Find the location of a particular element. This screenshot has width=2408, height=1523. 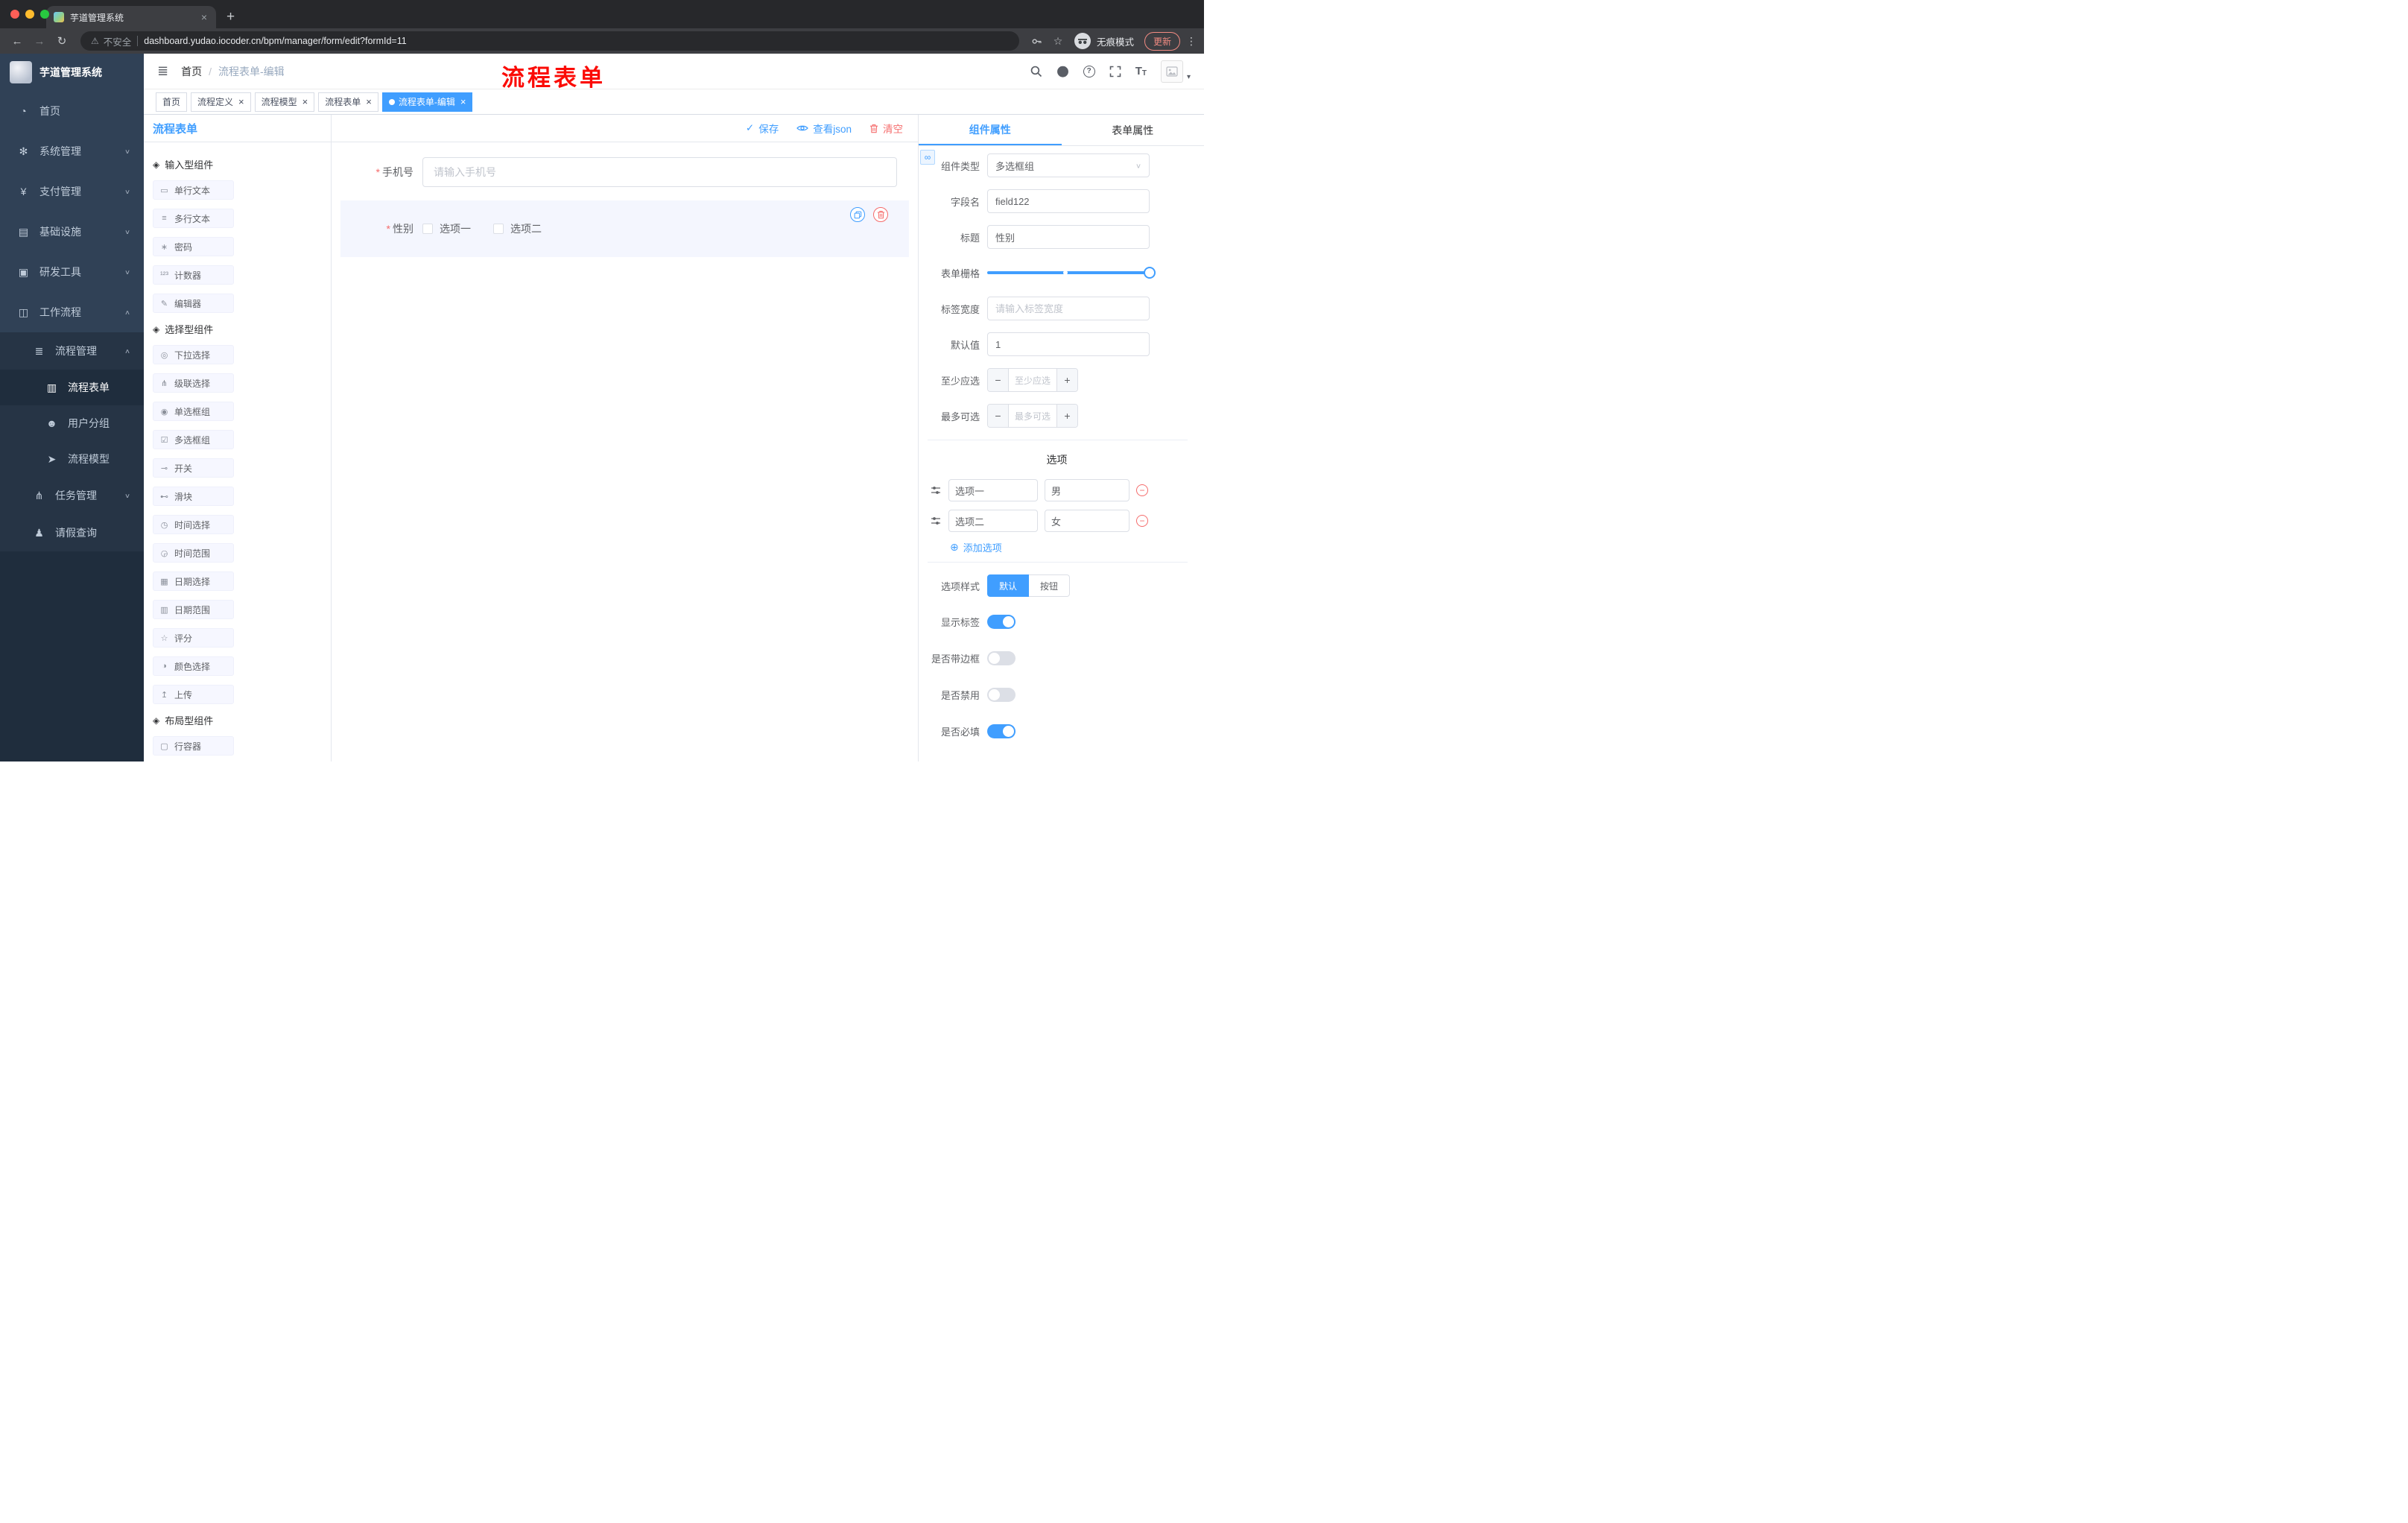

palette-item-checkbox-group: ☑ 多选框组 is located at coordinates (193, 439).